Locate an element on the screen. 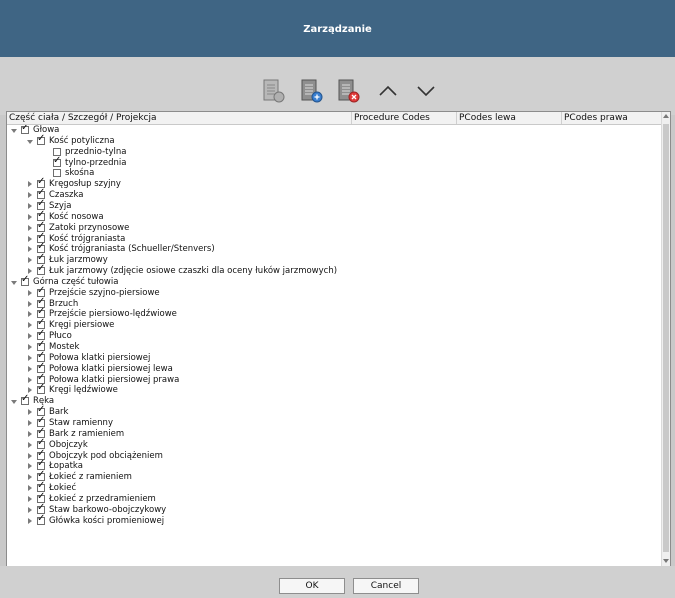 The width and height of the screenshot is (675, 598). row-label: przednio-tylna is located at coordinates (96, 151).